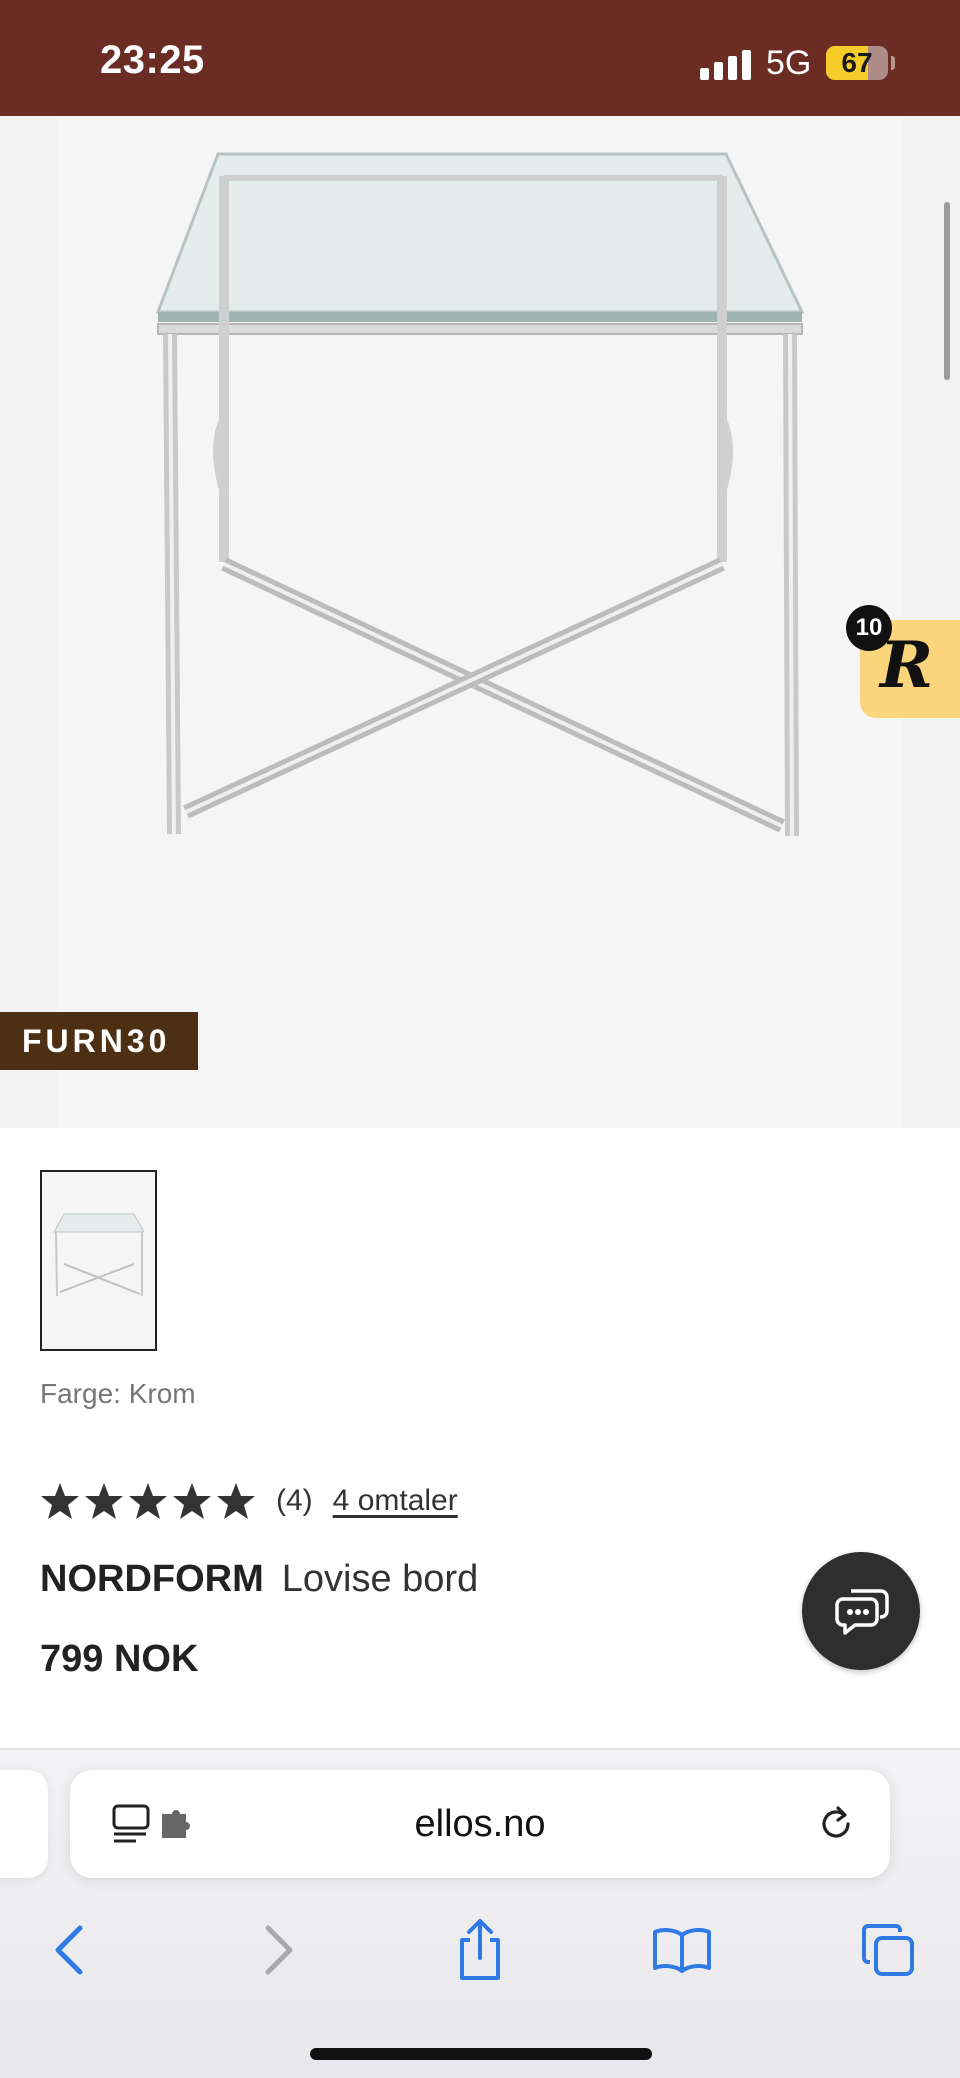 This screenshot has width=960, height=2078. I want to click on rating-stars, so click(148, 1501).